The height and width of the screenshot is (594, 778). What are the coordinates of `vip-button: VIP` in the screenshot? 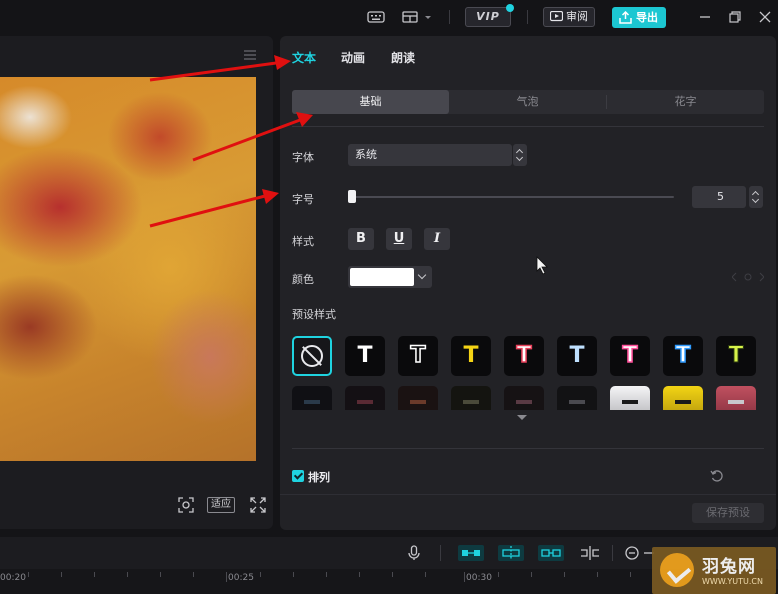 It's located at (489, 15).